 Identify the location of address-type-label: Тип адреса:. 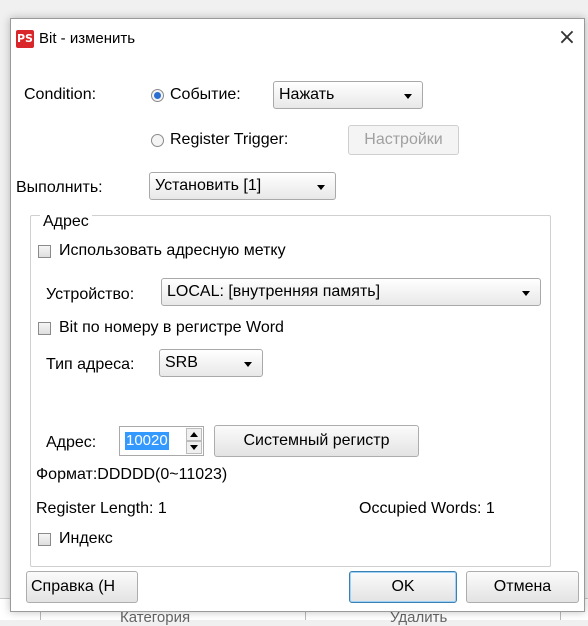
(90, 364).